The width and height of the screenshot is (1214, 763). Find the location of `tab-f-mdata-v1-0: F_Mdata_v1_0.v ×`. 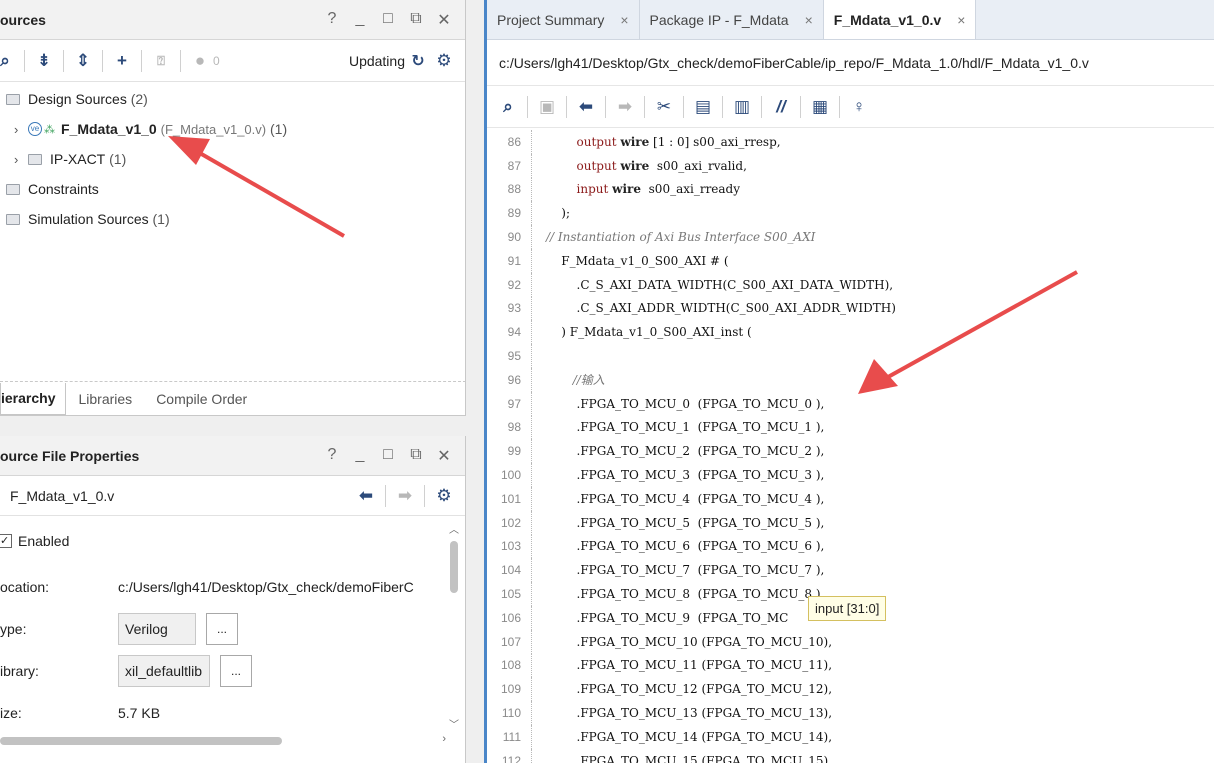

tab-f-mdata-v1-0: F_Mdata_v1_0.v × is located at coordinates (900, 19).